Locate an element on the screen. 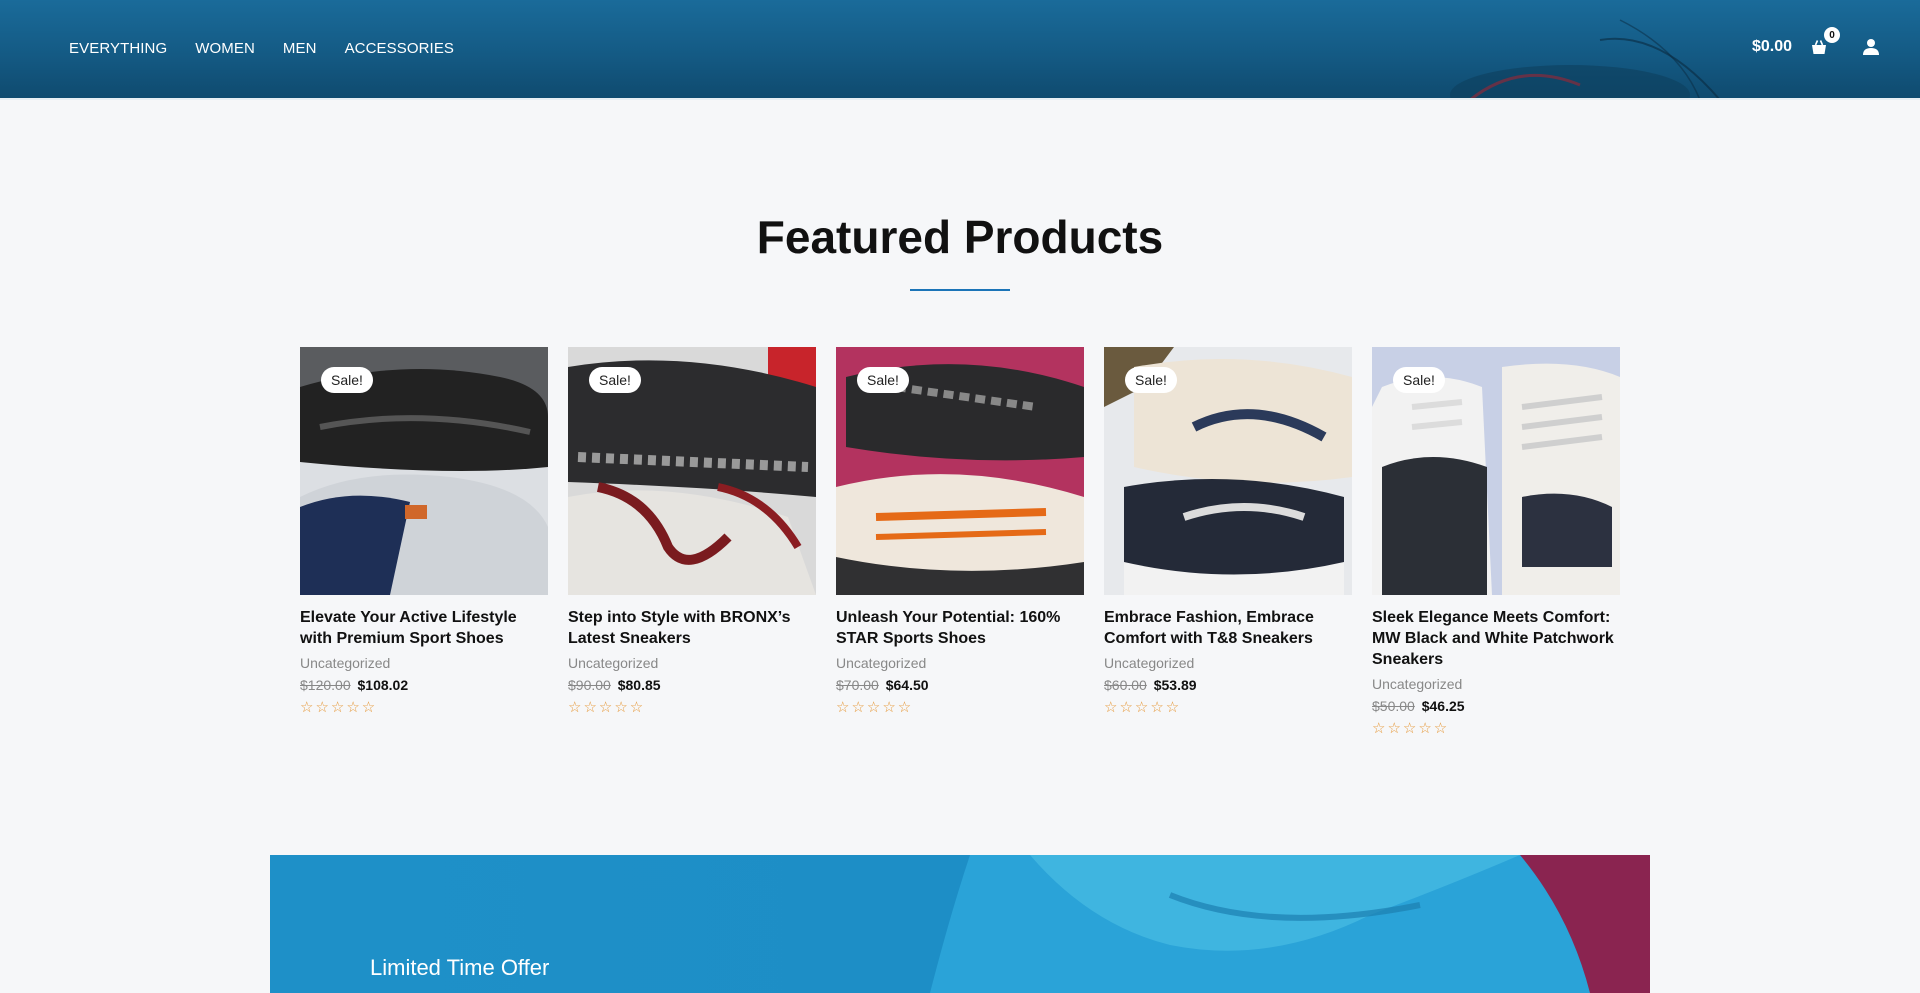 The image size is (1920, 993). nav-men: MEN is located at coordinates (300, 48).